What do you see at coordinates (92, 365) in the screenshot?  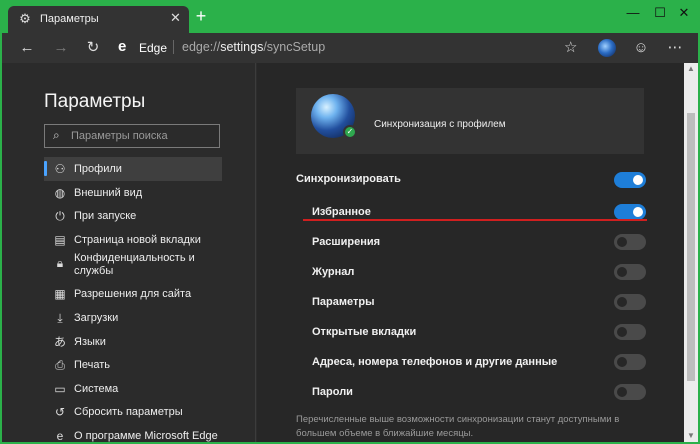 I see `sidebar-item-label: Печать` at bounding box center [92, 365].